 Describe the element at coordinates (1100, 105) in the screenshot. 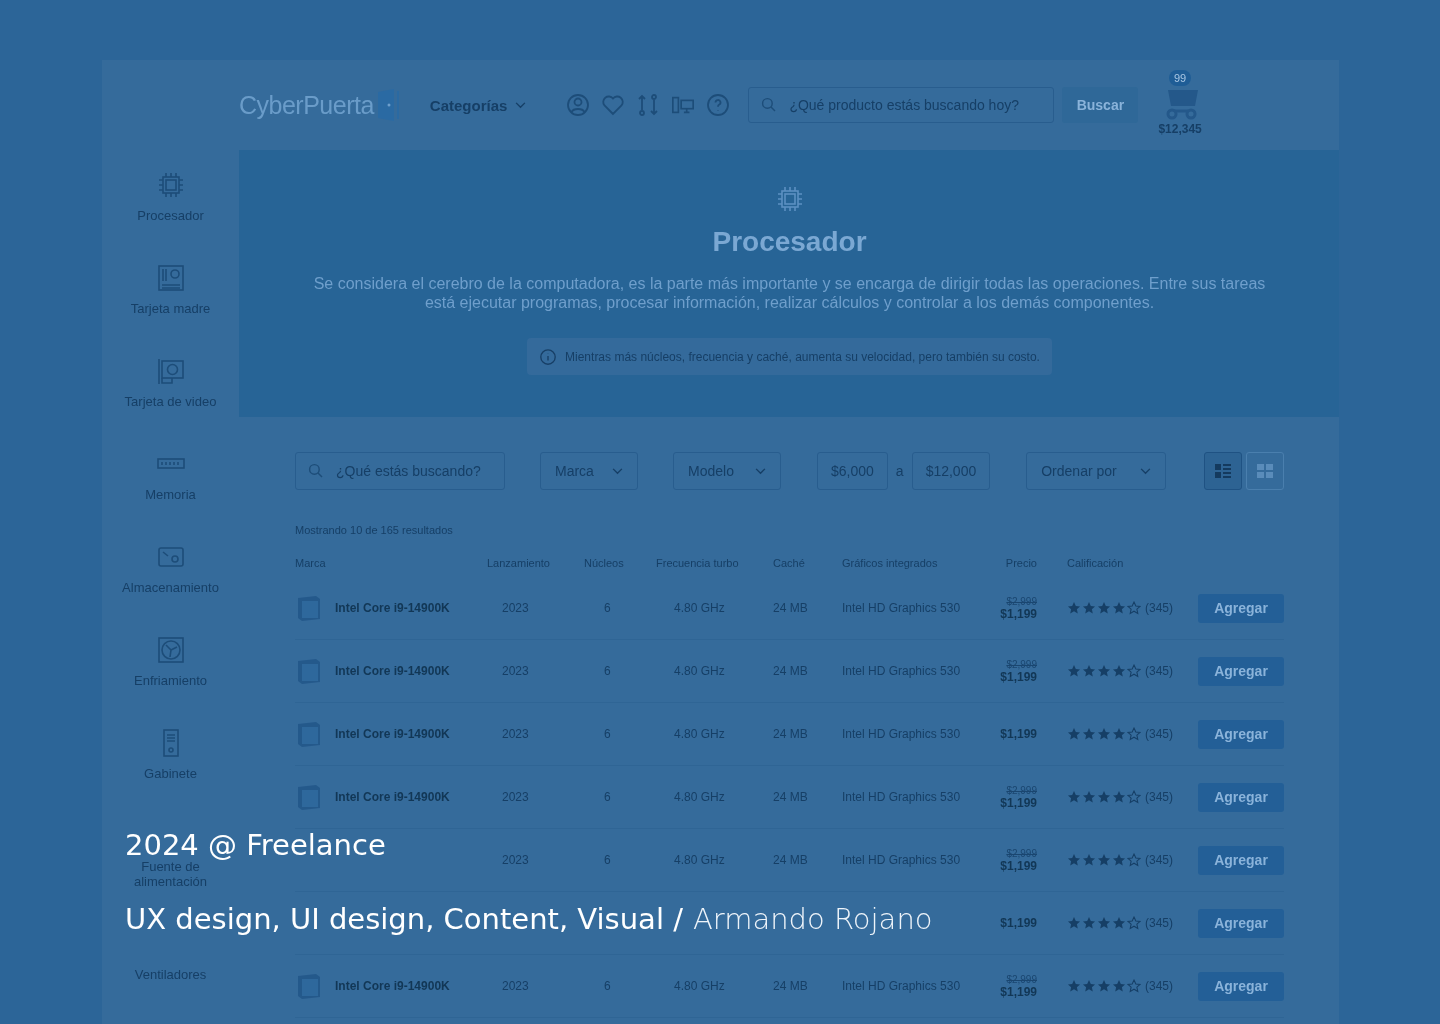

I see `search-button: Buscar` at that location.